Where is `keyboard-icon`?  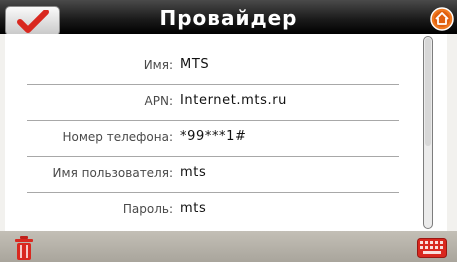
keyboard-icon is located at coordinates (432, 248).